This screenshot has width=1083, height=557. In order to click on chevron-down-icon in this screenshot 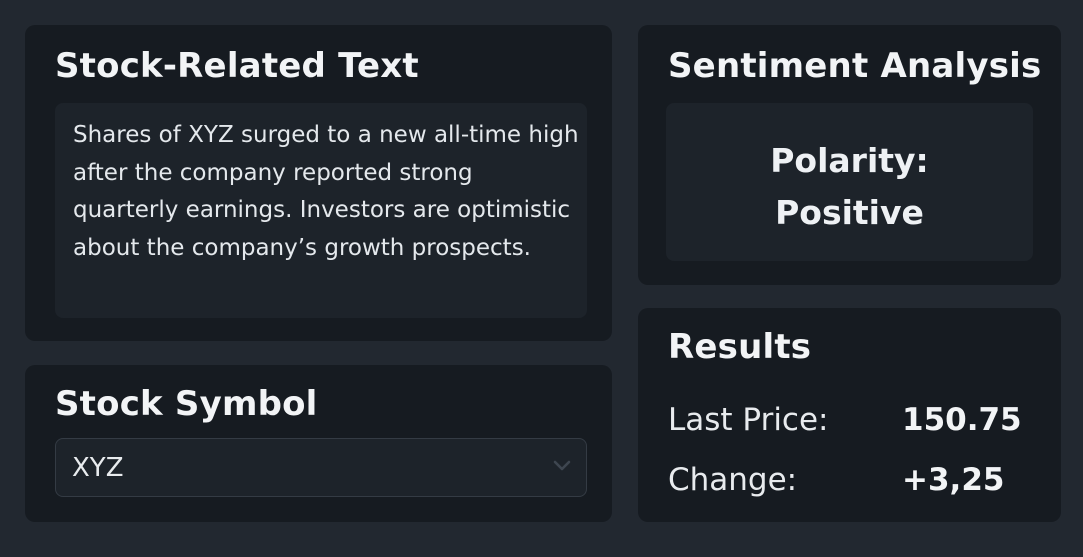, I will do `click(562, 465)`.